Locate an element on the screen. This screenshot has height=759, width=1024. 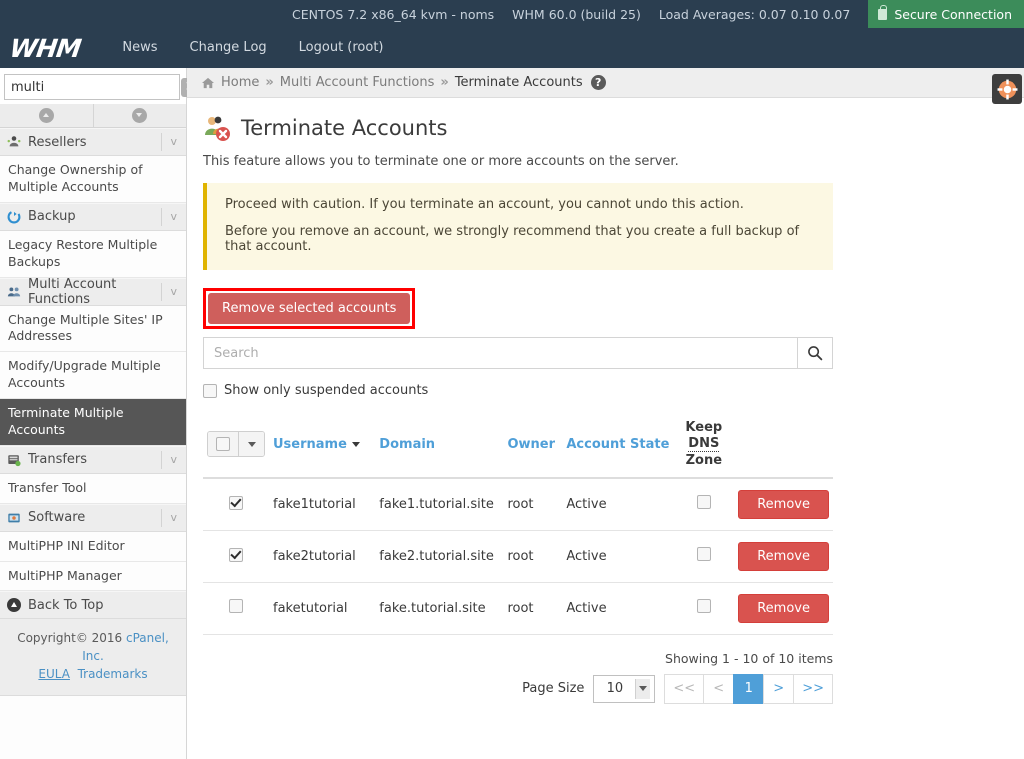
sidebar-item-terminate-multiple-accounts: Terminate Multiple Accounts is located at coordinates (93, 422).